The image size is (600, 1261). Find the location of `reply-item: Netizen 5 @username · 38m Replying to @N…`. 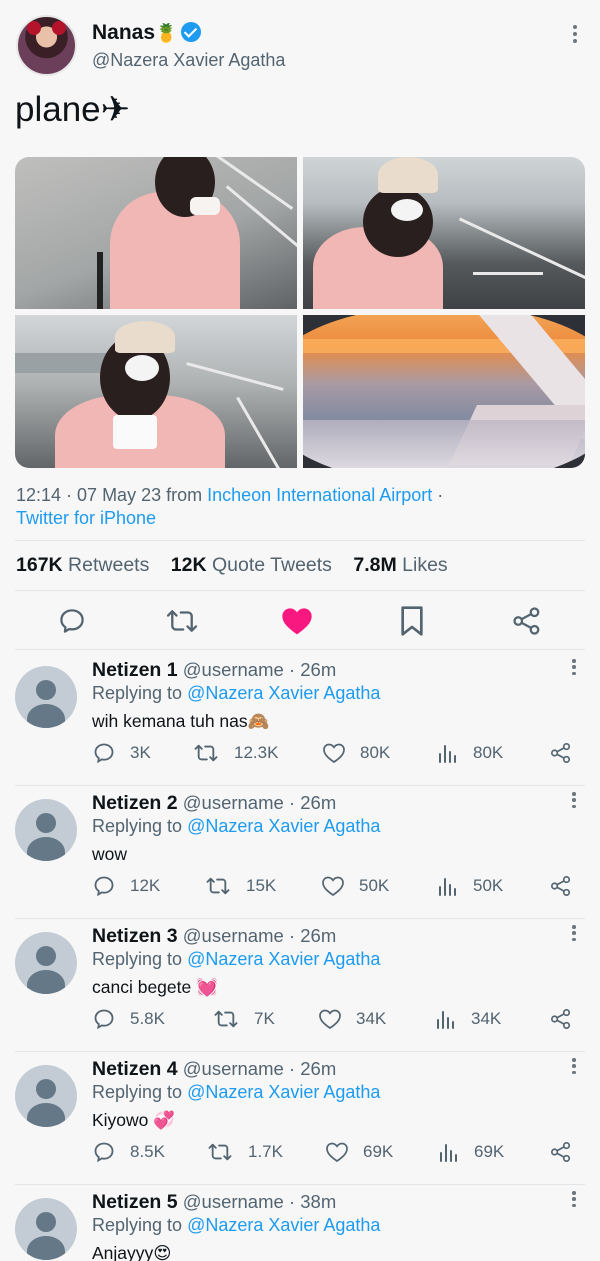

reply-item: Netizen 5 @username · 38m Replying to @N… is located at coordinates (300, 1223).